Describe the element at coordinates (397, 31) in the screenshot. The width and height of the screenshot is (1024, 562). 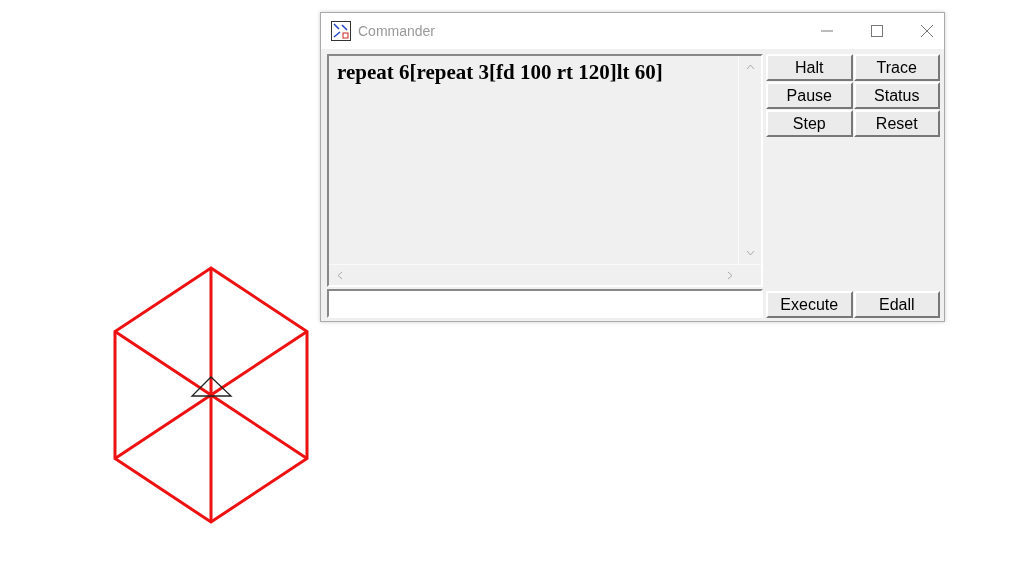
I see `window-title: Commander` at that location.